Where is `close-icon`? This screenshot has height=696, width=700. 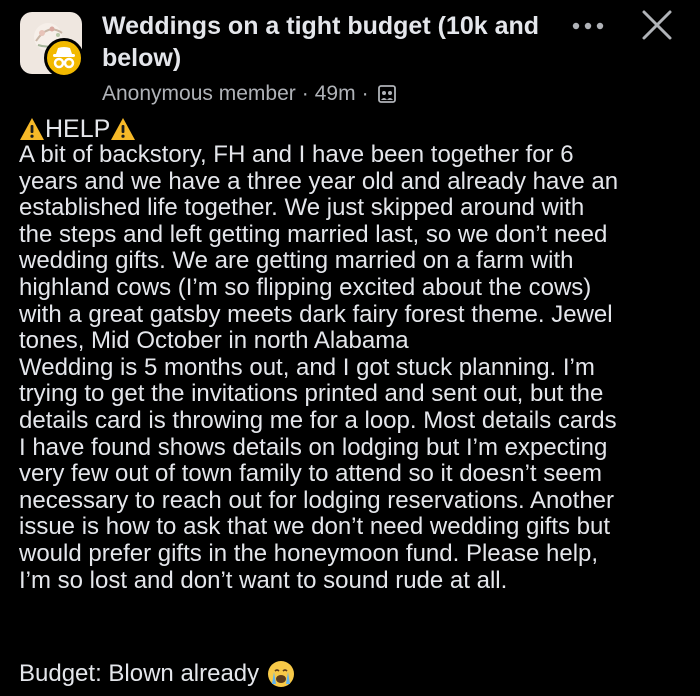
close-icon is located at coordinates (657, 25).